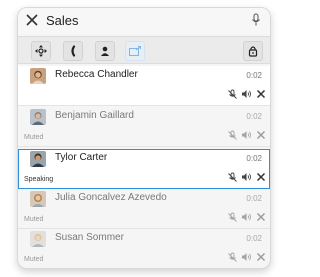  I want to click on lock-icon, so click(253, 51).